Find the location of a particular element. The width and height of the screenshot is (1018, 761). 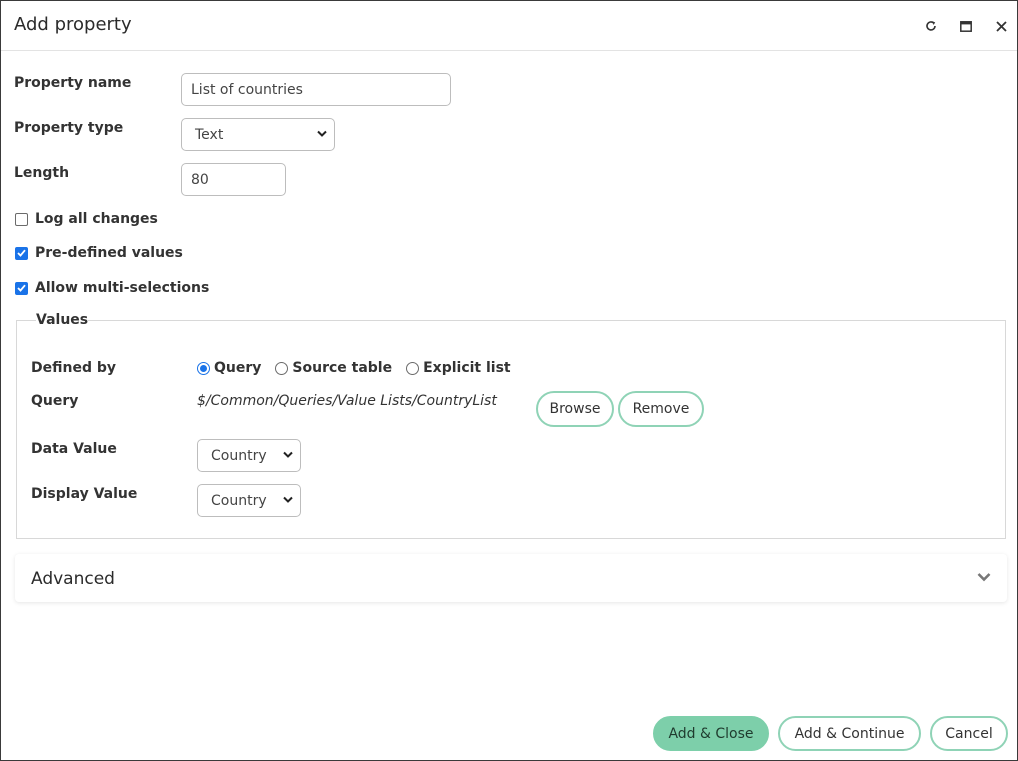

property-name-input is located at coordinates (316, 89).